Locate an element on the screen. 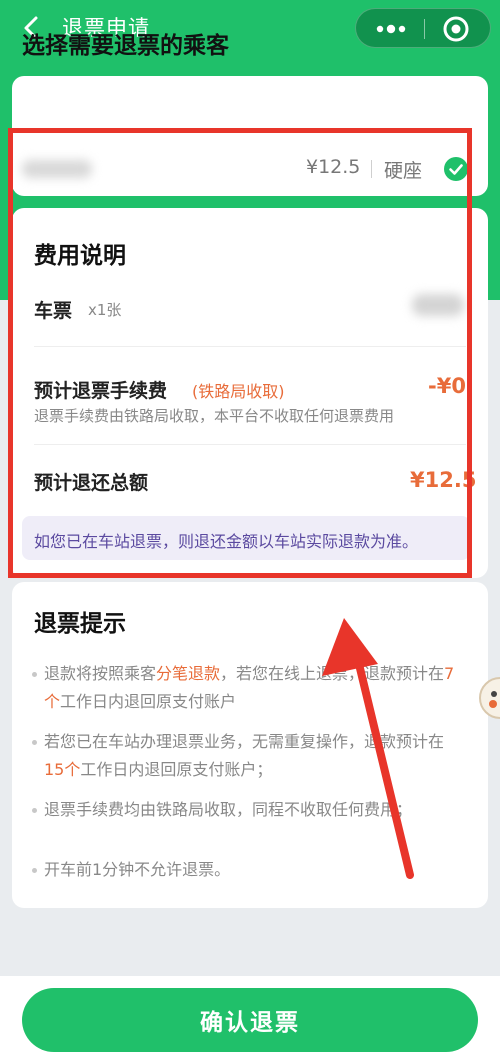 Image resolution: width=500 pixels, height=1061 pixels. capsule-divider is located at coordinates (424, 29).